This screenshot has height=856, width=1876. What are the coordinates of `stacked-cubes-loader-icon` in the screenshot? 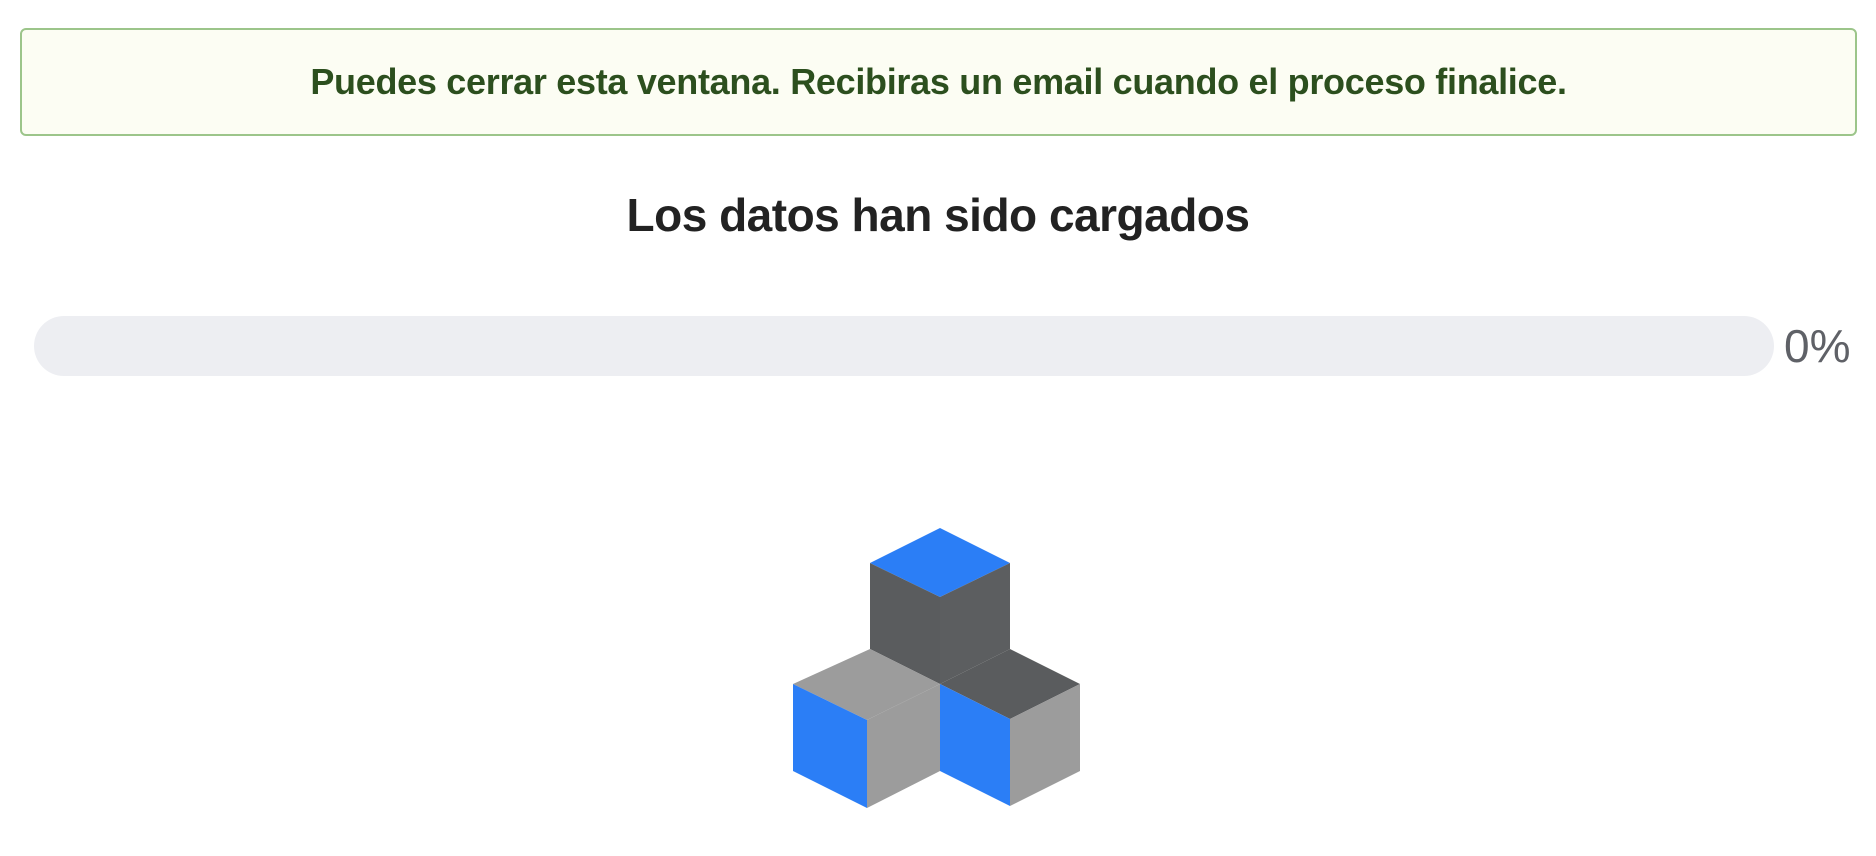 It's located at (940, 670).